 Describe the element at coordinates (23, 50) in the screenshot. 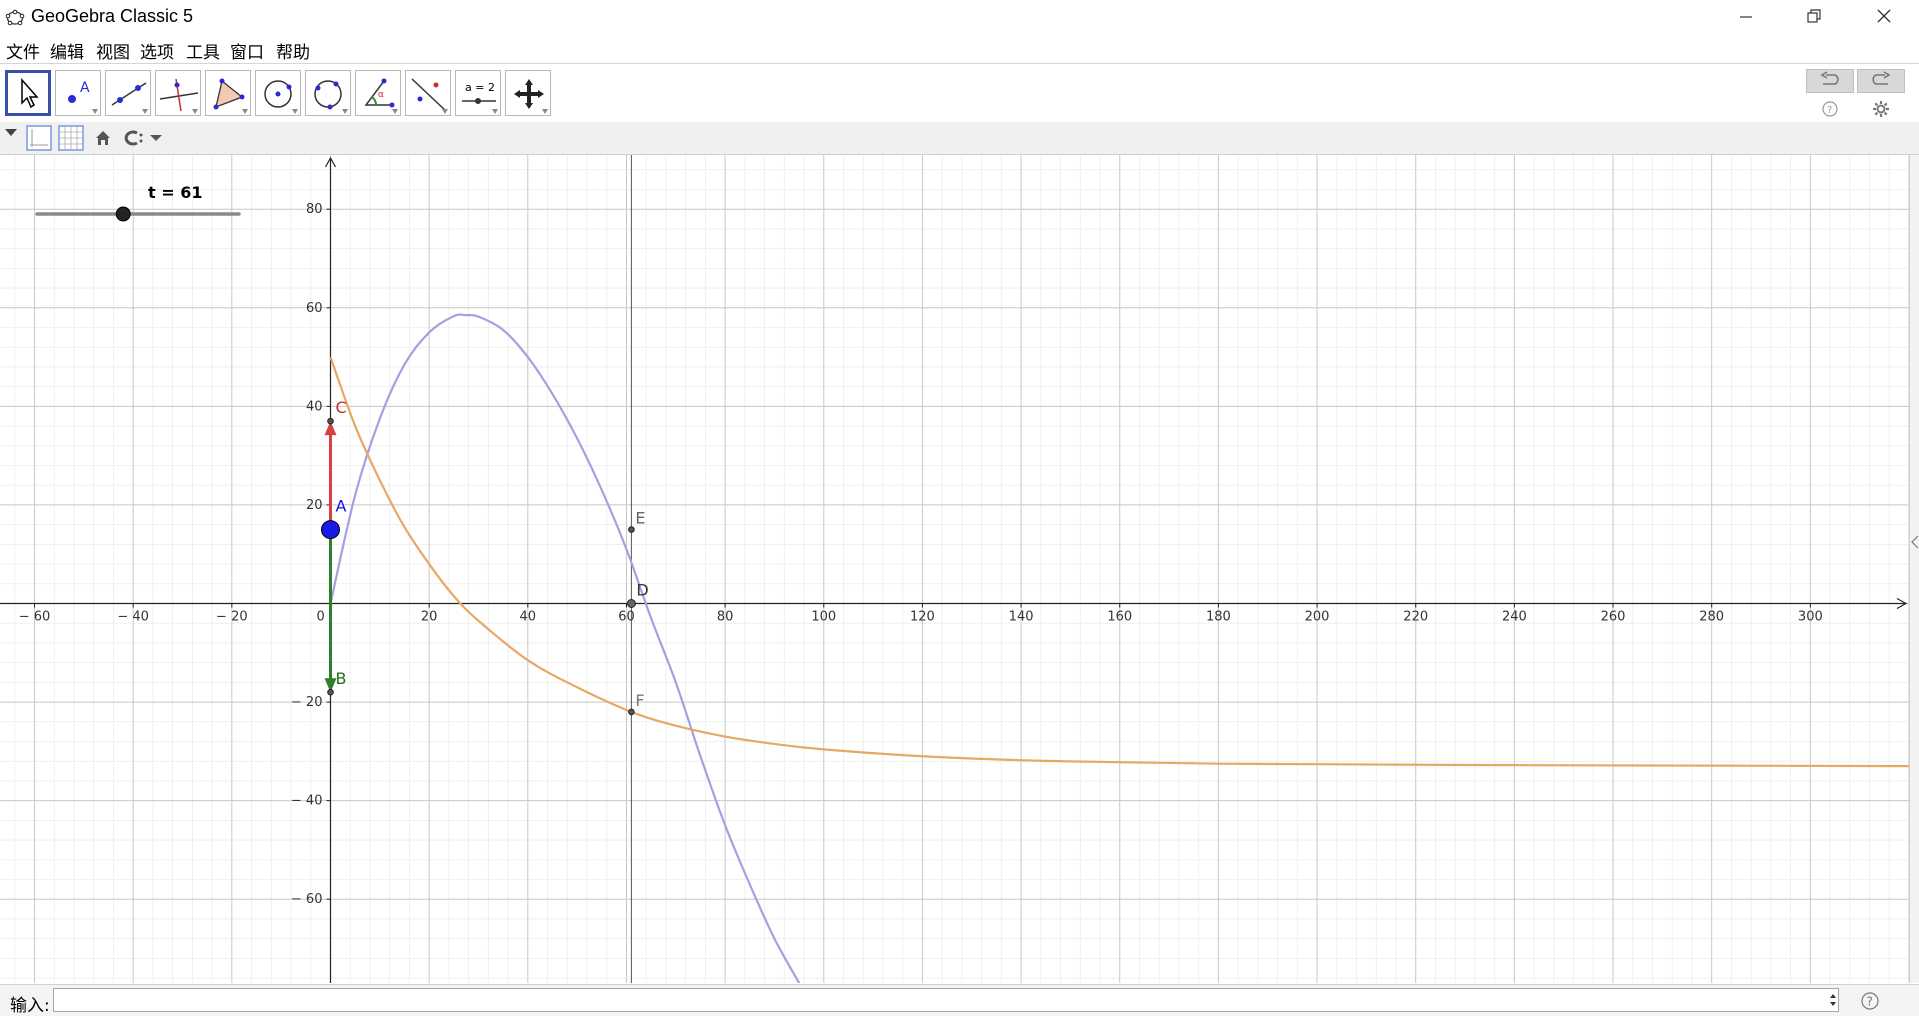

I see `menu-file: 文件` at that location.